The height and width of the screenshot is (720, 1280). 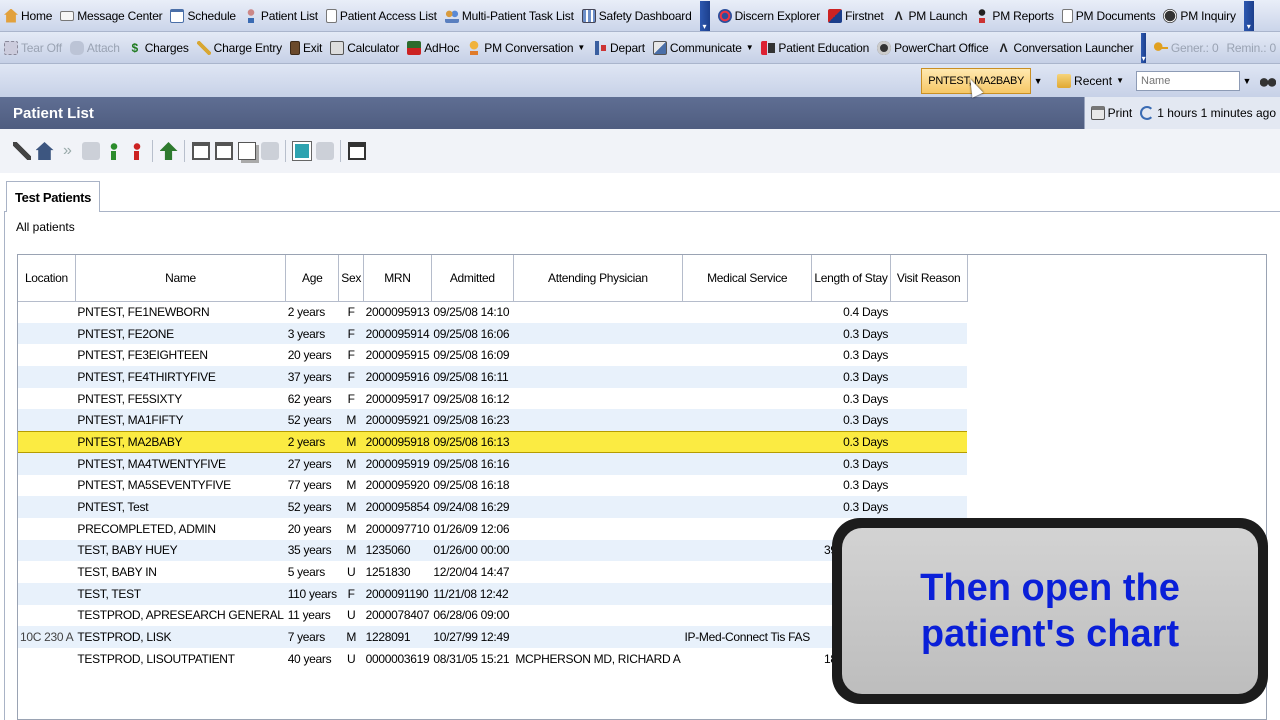 What do you see at coordinates (598, 658) in the screenshot?
I see `cell-attending-physician: MCPHERSON MD, RICHARD A` at bounding box center [598, 658].